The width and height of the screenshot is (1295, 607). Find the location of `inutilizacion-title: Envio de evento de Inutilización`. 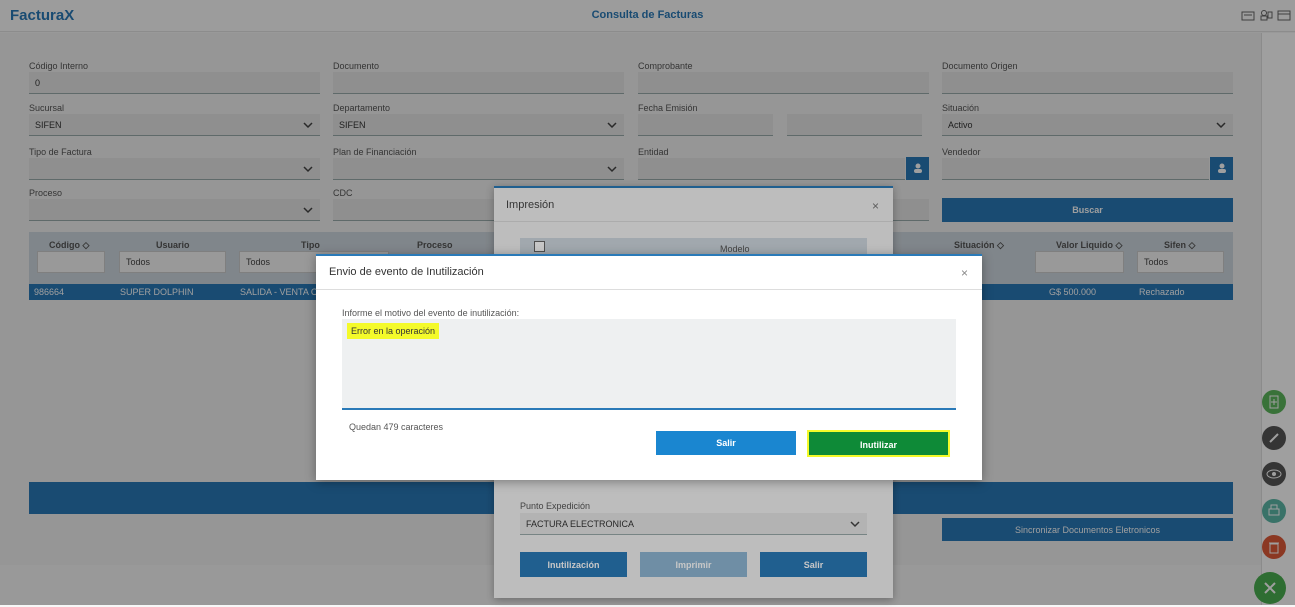

inutilizacion-title: Envio de evento de Inutilización is located at coordinates (649, 273).